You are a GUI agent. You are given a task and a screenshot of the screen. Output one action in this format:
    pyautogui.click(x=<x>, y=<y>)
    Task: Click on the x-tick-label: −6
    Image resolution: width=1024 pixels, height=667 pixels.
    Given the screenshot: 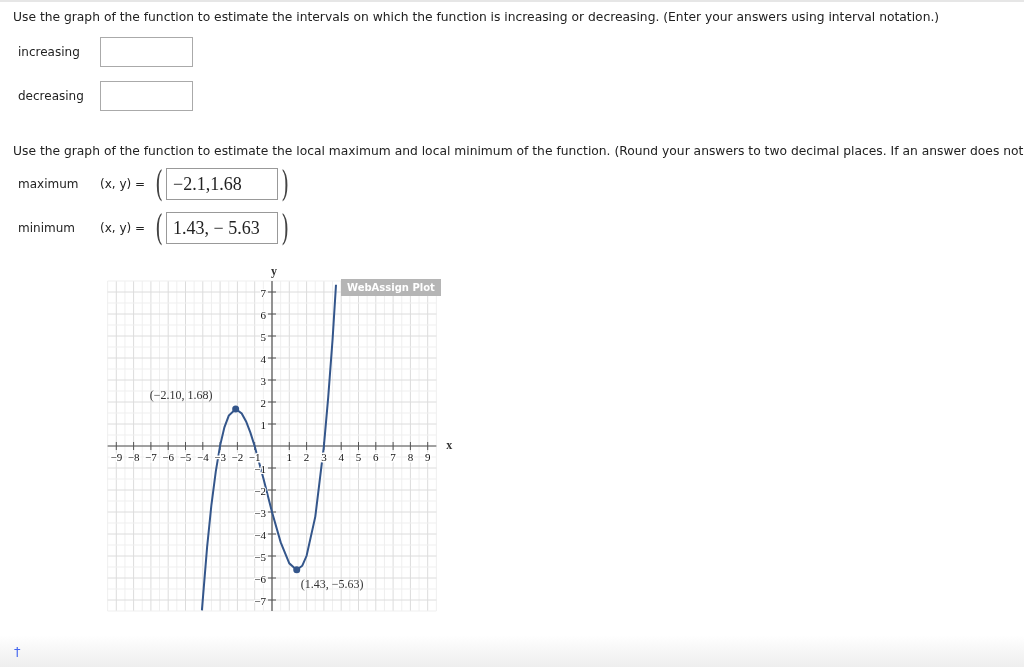 What is the action you would take?
    pyautogui.click(x=168, y=457)
    